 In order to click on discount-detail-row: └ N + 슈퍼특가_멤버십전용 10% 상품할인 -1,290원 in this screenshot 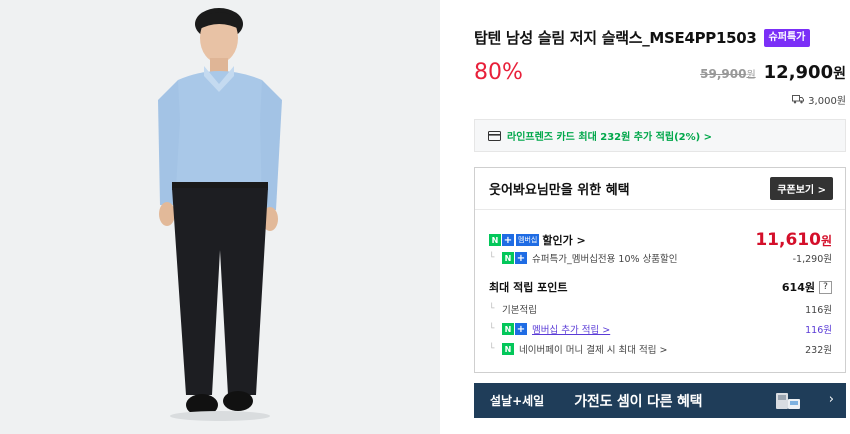, I will do `click(660, 258)`.